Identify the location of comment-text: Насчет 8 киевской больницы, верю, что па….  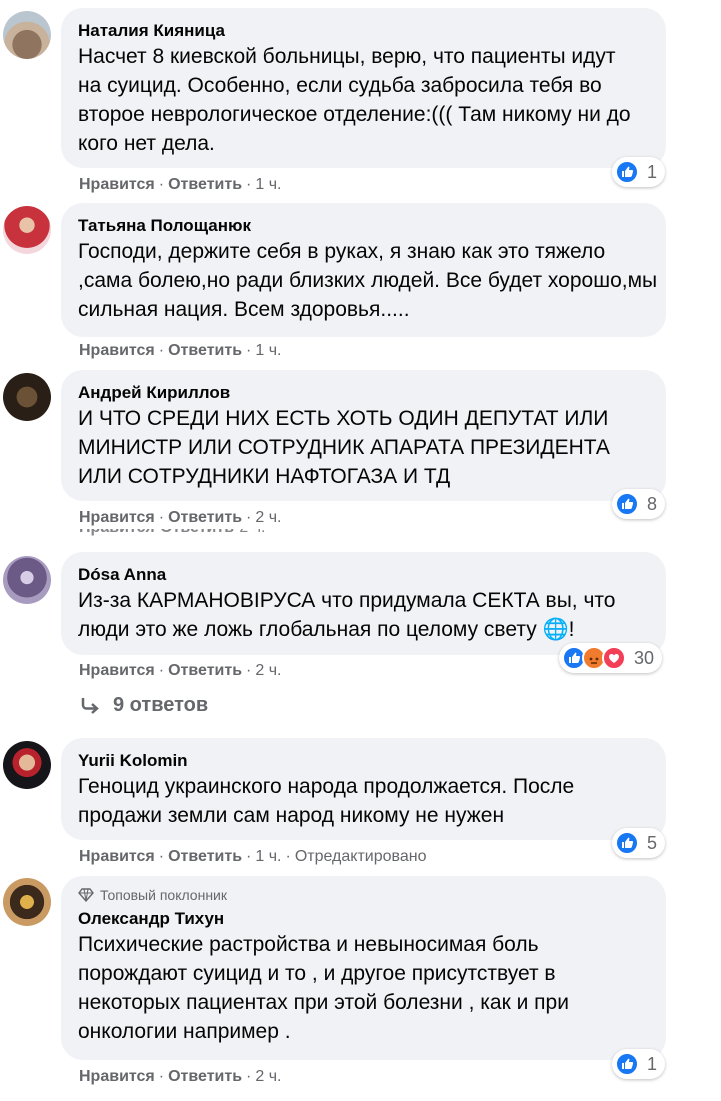
(354, 100).